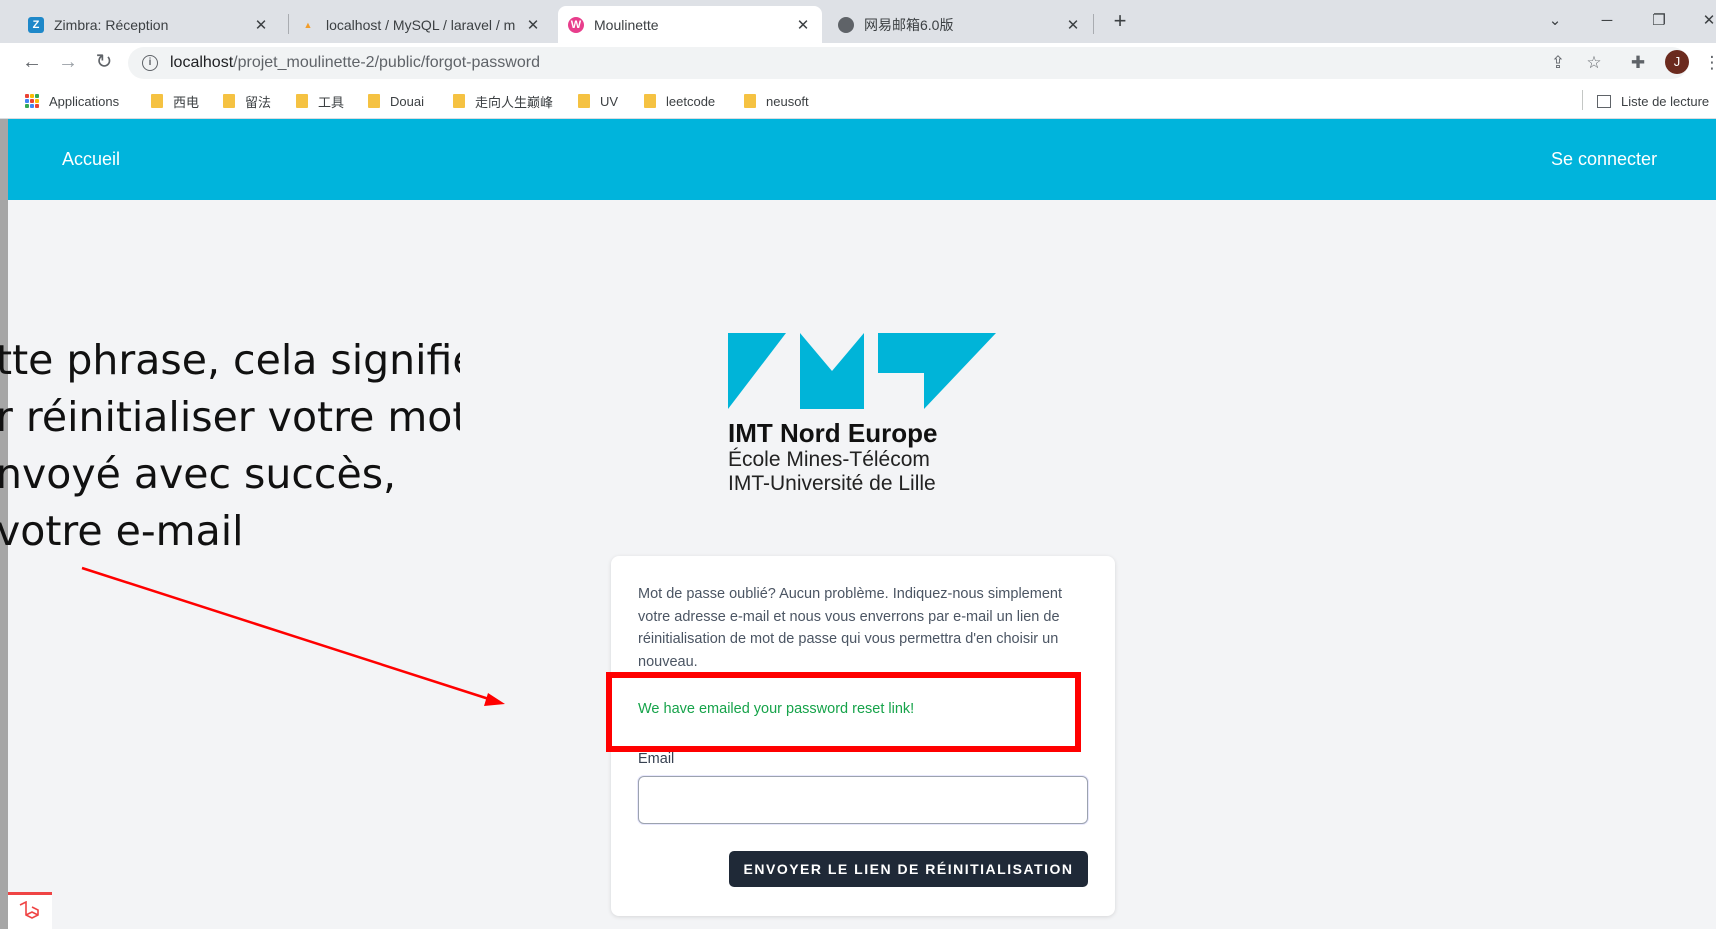 This screenshot has width=1716, height=929. I want to click on url-host: localhost, so click(202, 62).